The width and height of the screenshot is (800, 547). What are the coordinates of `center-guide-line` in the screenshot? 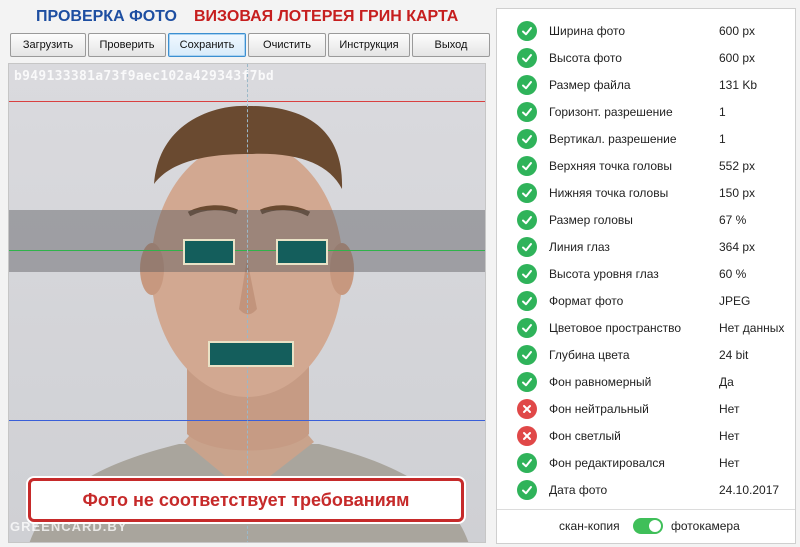 It's located at (247, 303).